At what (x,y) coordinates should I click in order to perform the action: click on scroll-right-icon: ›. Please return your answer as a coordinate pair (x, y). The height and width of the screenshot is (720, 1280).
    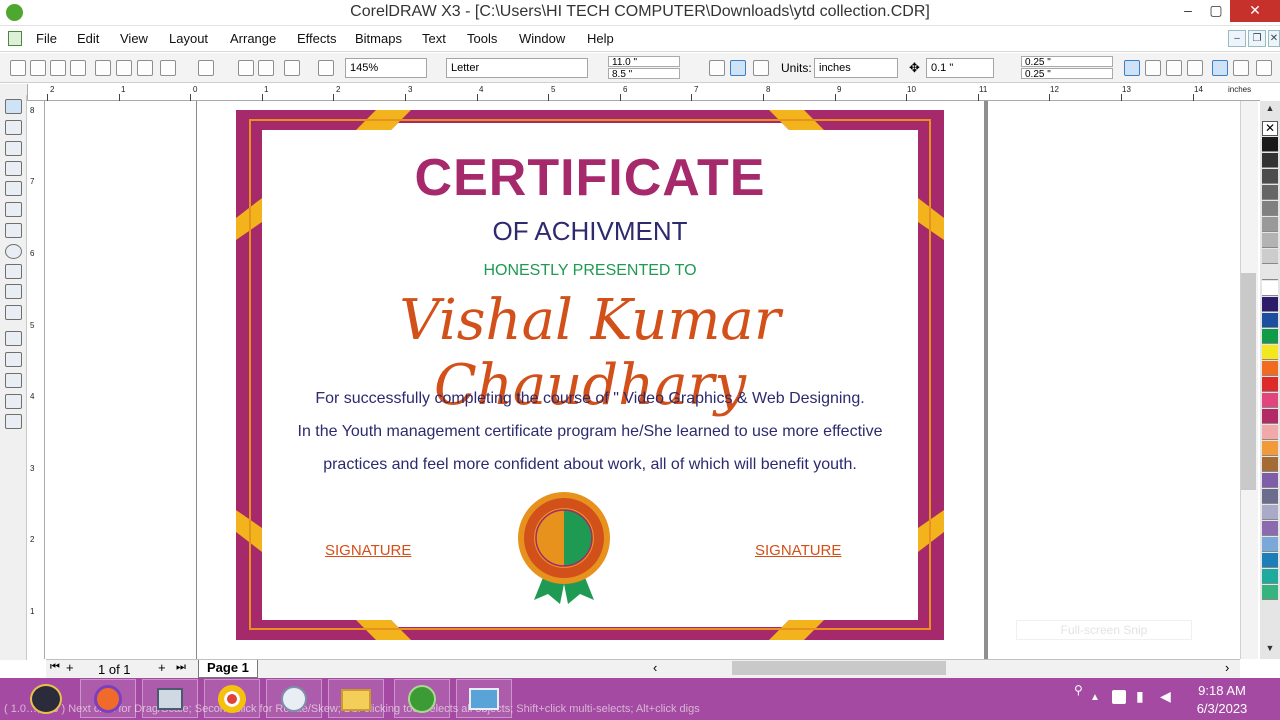
    Looking at the image, I should click on (1227, 667).